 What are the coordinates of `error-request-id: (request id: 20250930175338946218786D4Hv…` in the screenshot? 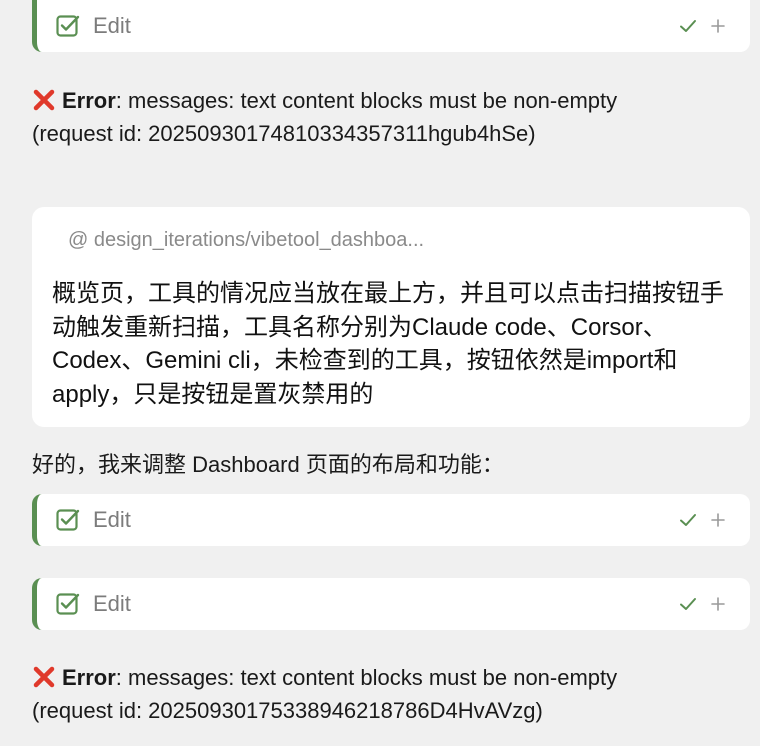 It's located at (287, 710).